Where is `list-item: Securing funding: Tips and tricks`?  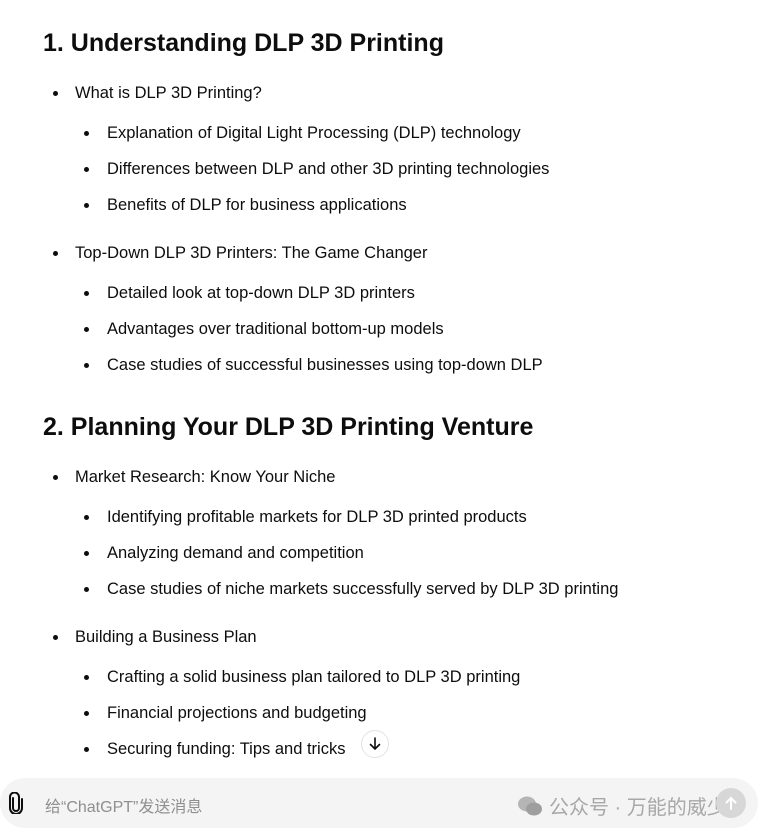
list-item: Securing funding: Tips and tricks is located at coordinates (214, 749).